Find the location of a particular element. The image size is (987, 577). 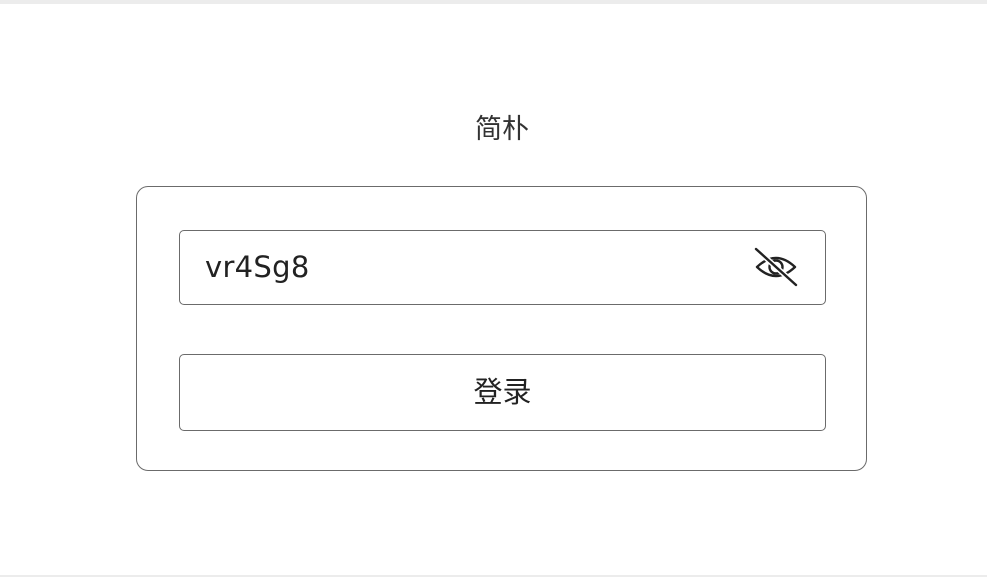

window-top-edge is located at coordinates (493, 2).